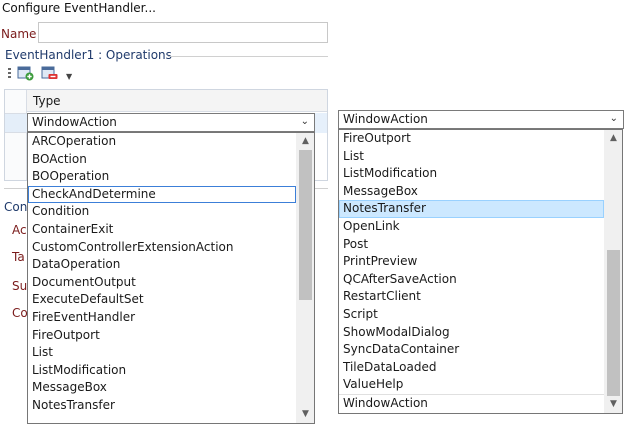  What do you see at coordinates (47, 101) in the screenshot?
I see `column-type-label: Type` at bounding box center [47, 101].